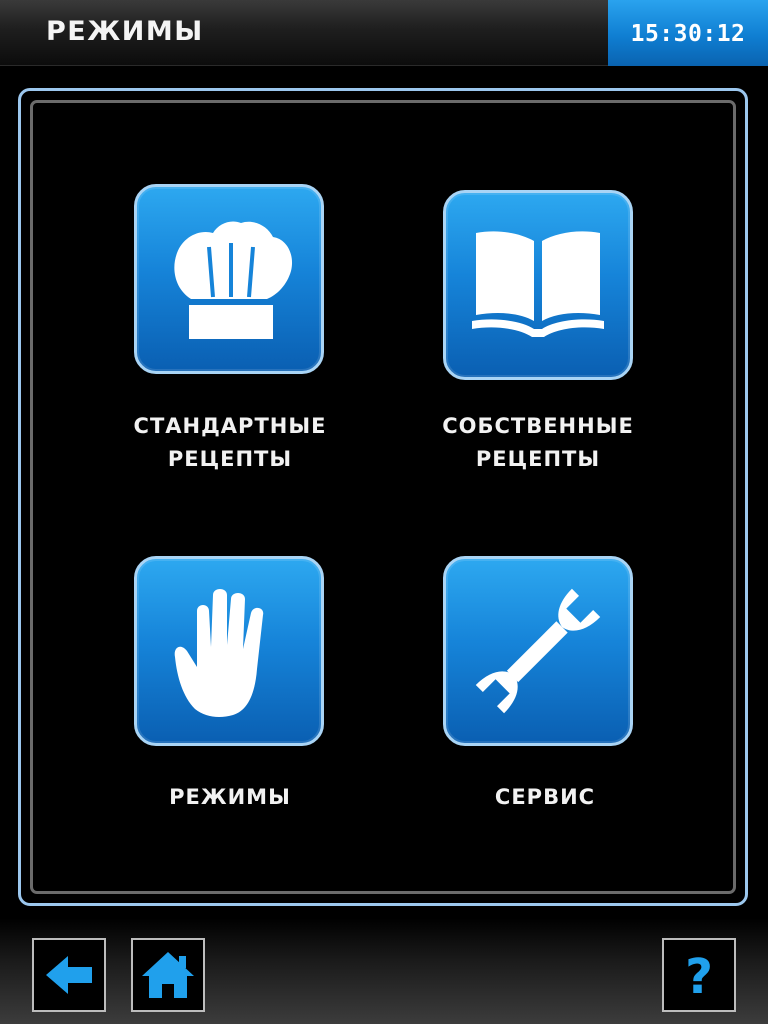 The image size is (768, 1024). What do you see at coordinates (538, 443) in the screenshot?
I see `own-recipes-label: СОБСТВЕННЫЕ РЕЦЕПТЫ` at bounding box center [538, 443].